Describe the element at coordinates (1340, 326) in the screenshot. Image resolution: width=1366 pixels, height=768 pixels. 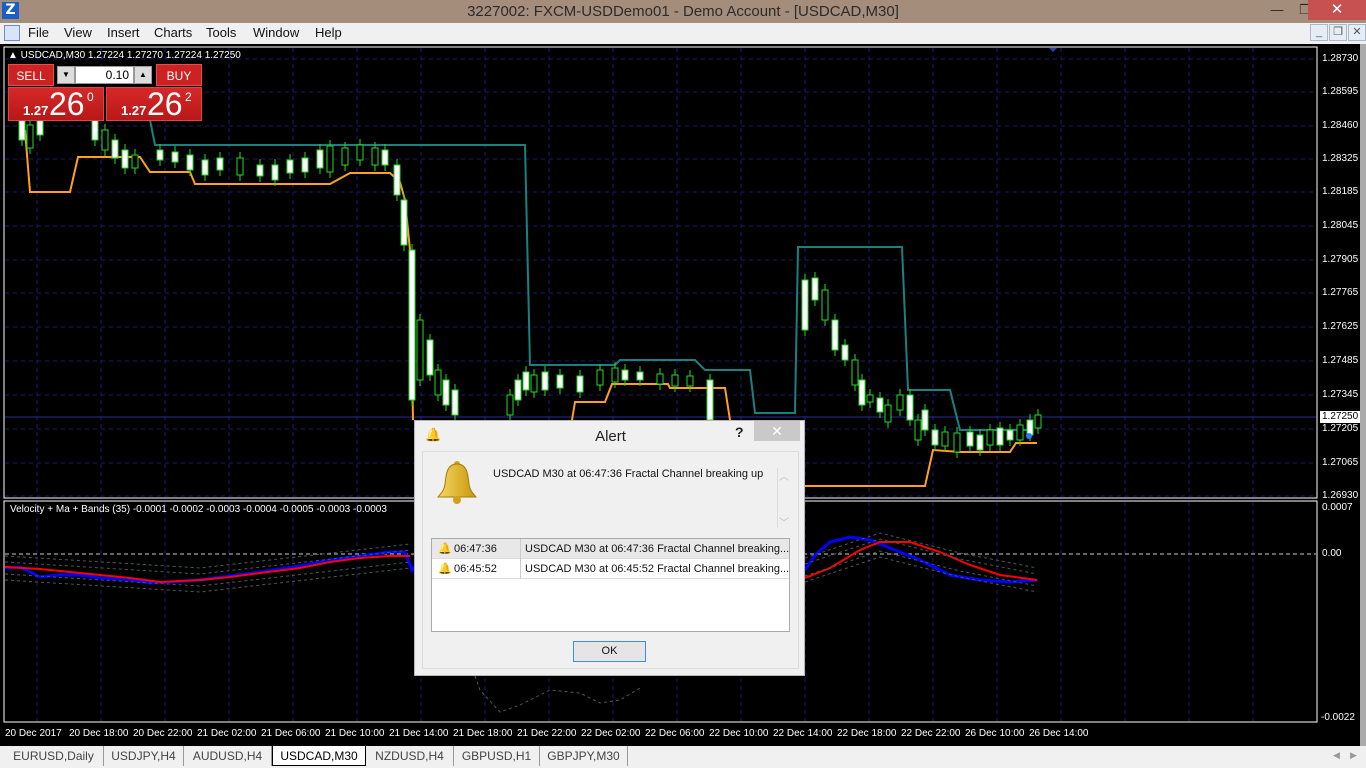
I see `price-axis-label: 1.27625` at that location.